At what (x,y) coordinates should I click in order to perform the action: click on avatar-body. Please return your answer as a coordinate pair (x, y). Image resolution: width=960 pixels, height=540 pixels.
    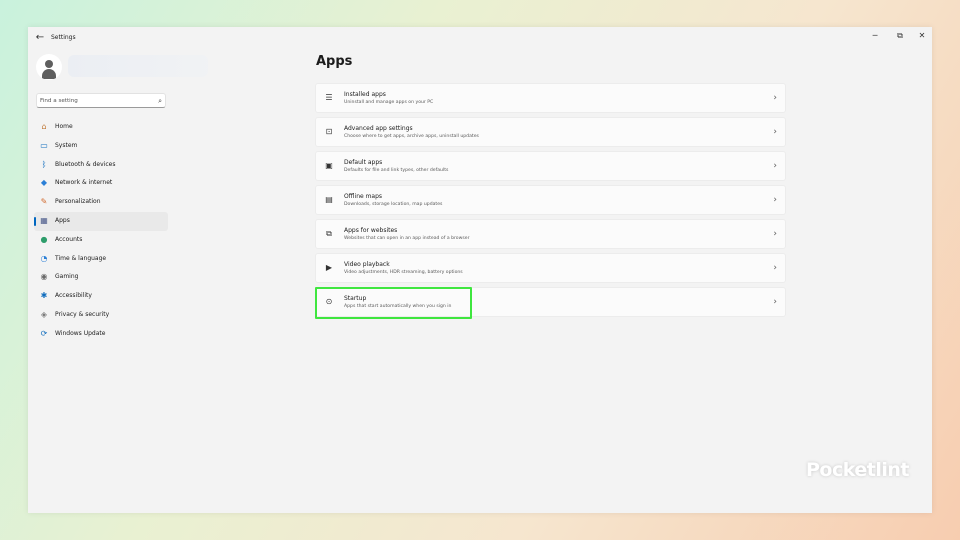
    Looking at the image, I should click on (49, 74).